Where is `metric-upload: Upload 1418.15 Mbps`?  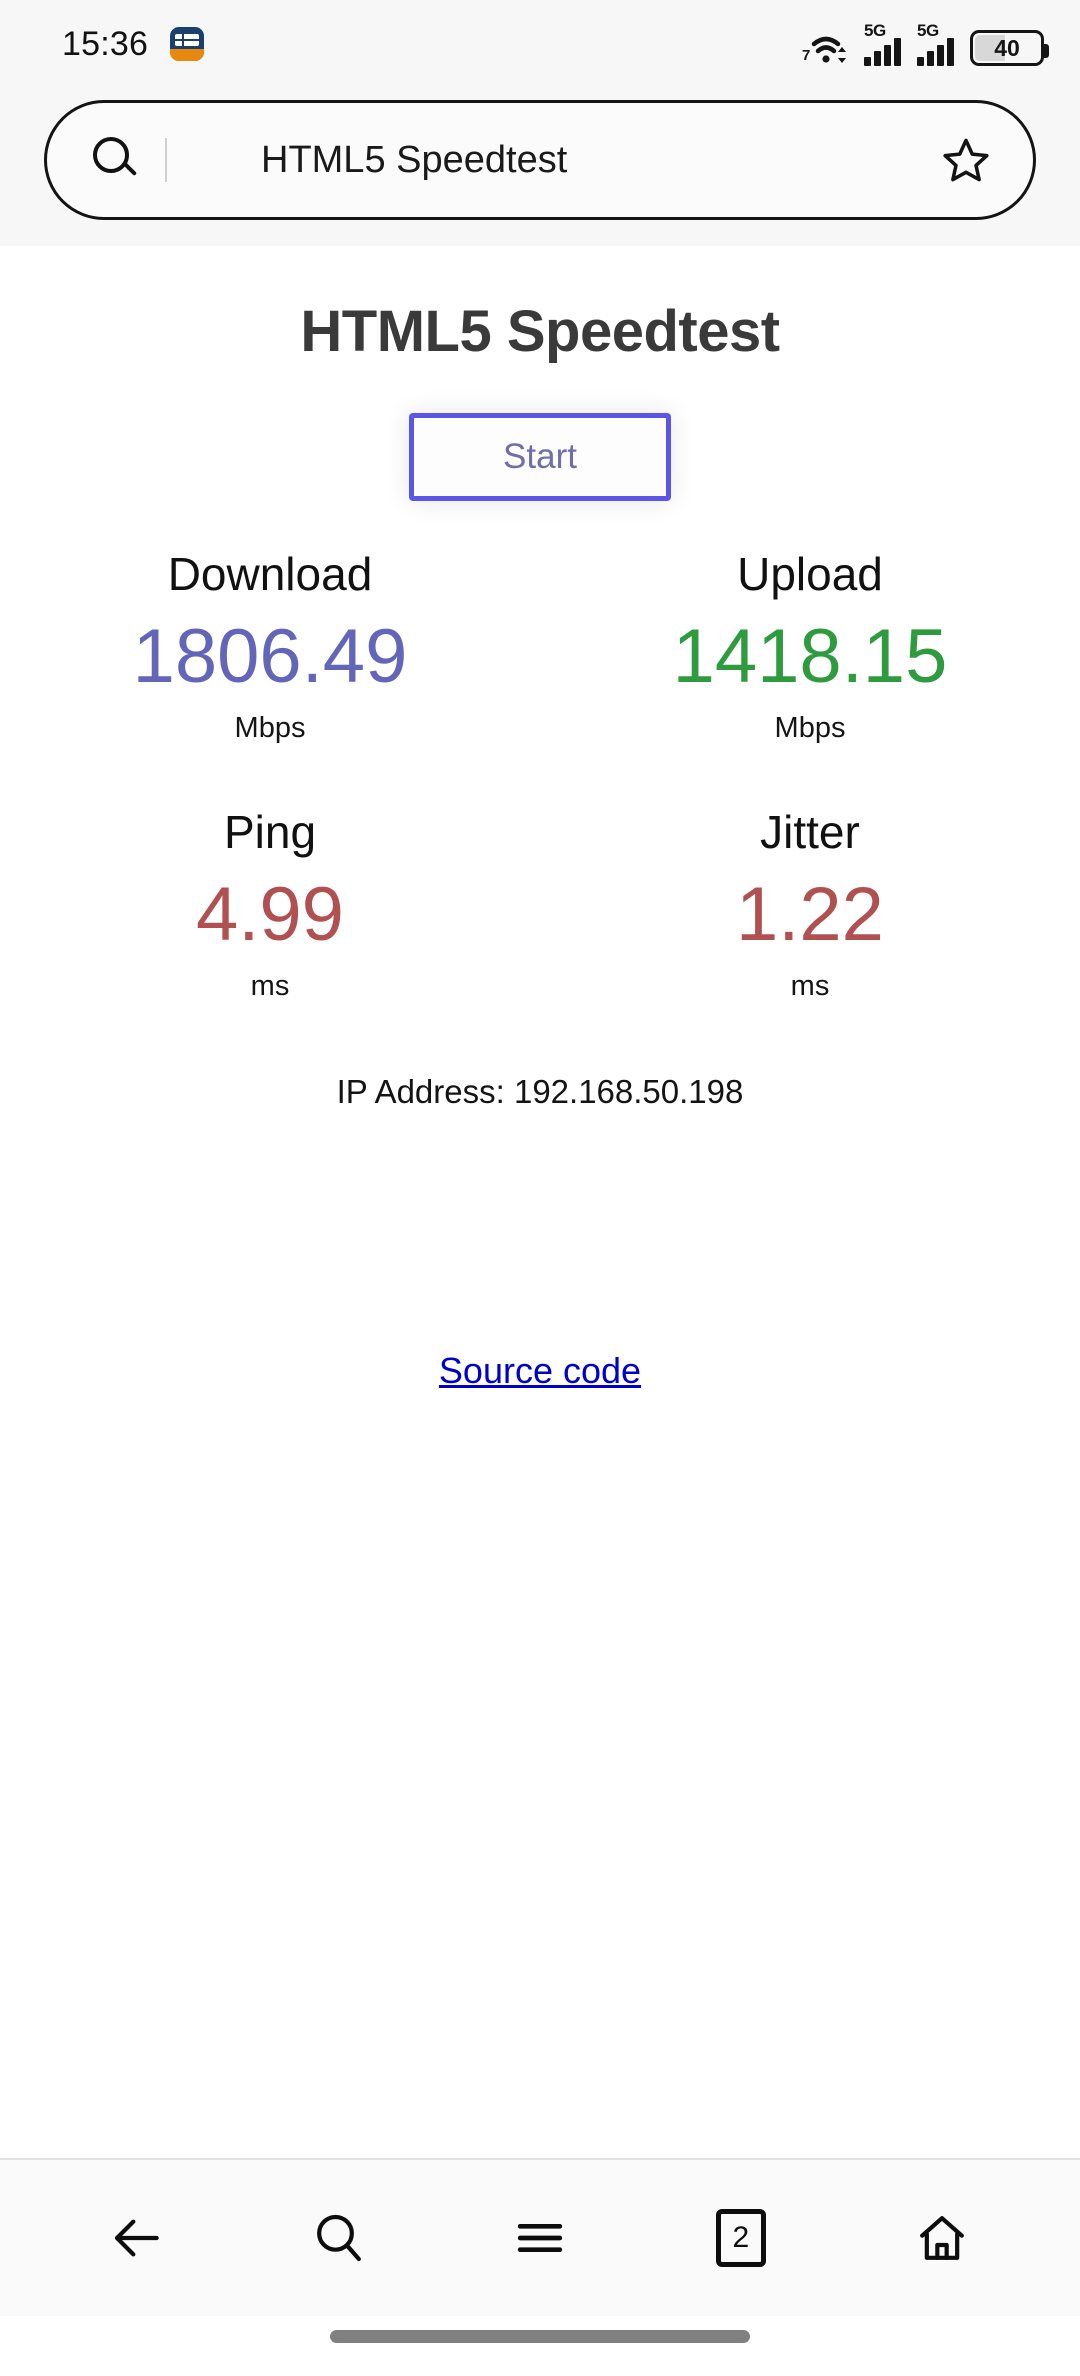 metric-upload: Upload 1418.15 Mbps is located at coordinates (810, 646).